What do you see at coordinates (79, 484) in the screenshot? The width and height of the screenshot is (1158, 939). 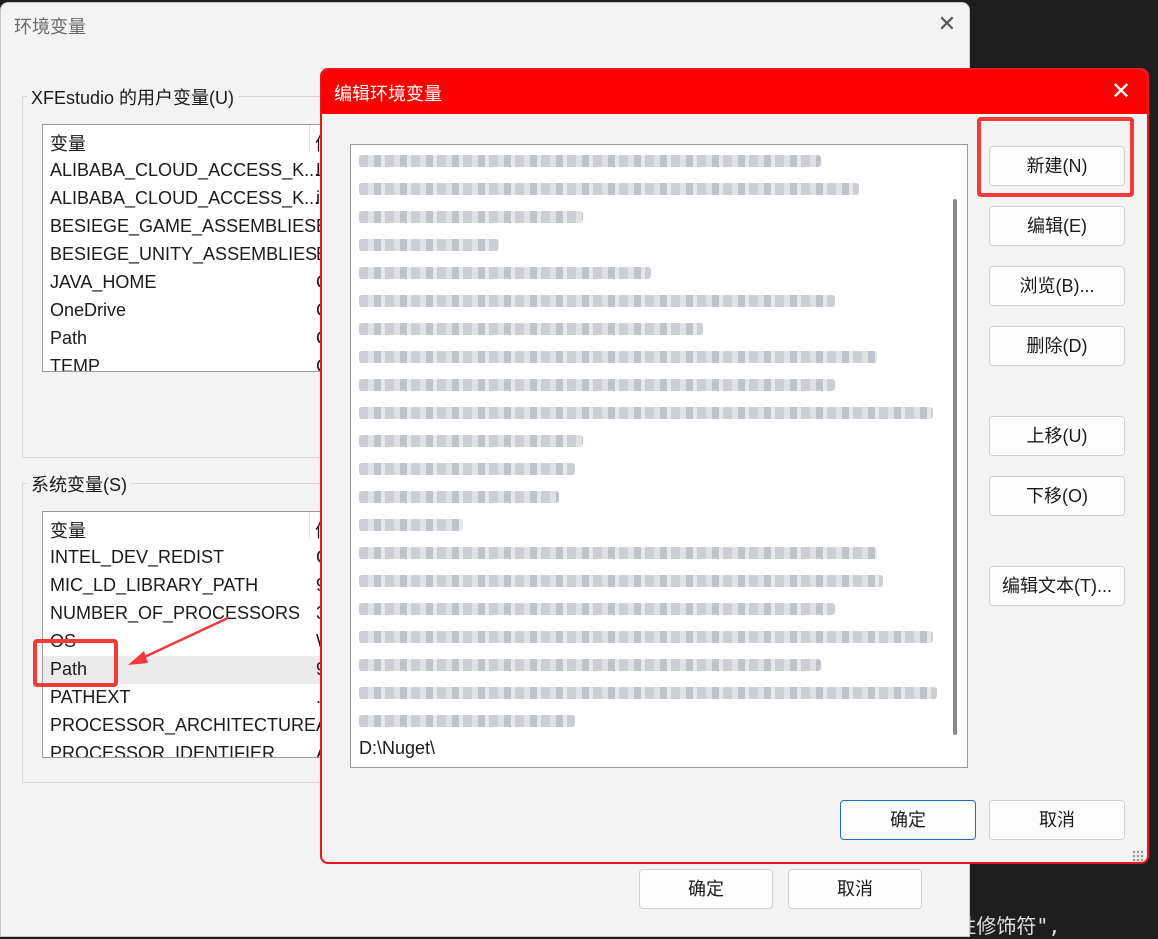 I see `system-variables-label: 系统变量(S)` at bounding box center [79, 484].